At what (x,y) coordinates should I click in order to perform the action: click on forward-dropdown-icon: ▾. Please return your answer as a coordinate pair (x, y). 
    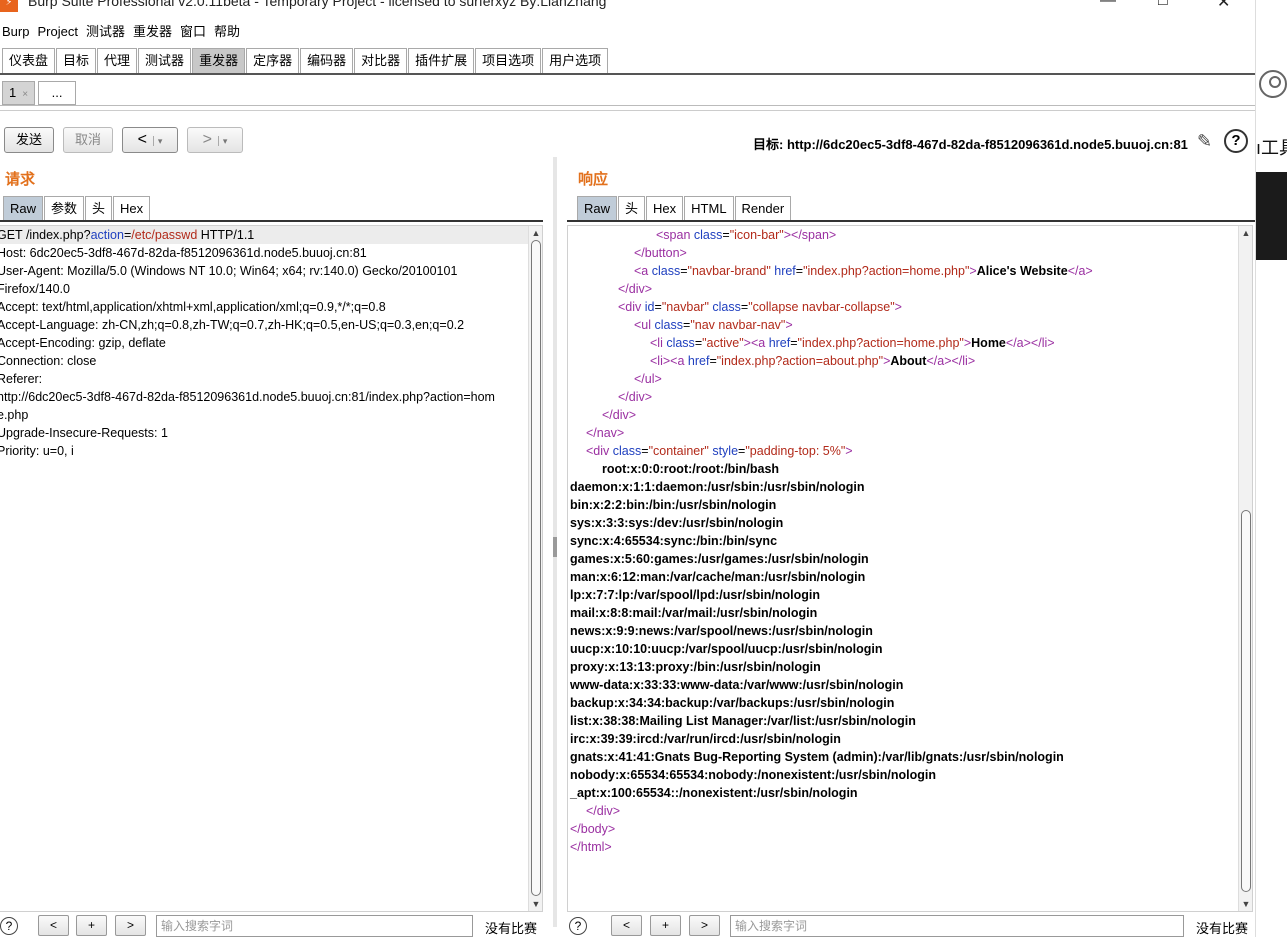
    Looking at the image, I should click on (222, 141).